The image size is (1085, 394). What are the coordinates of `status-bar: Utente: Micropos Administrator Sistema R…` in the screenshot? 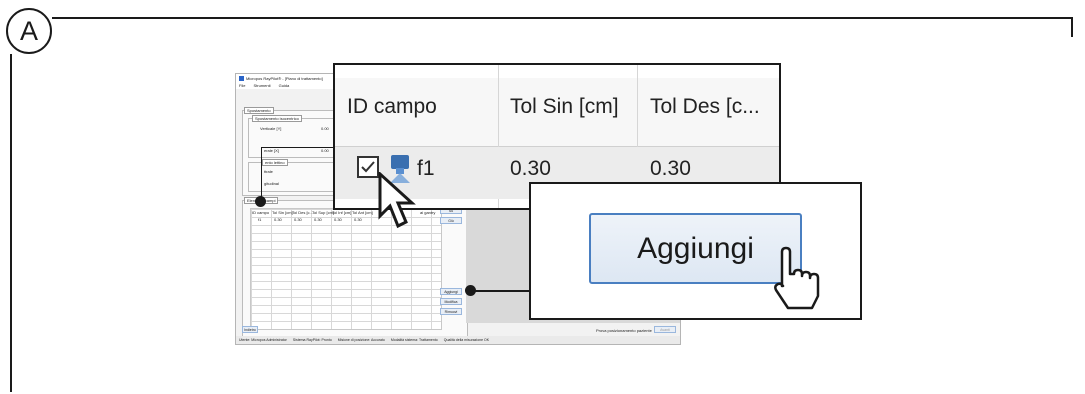 It's located at (458, 340).